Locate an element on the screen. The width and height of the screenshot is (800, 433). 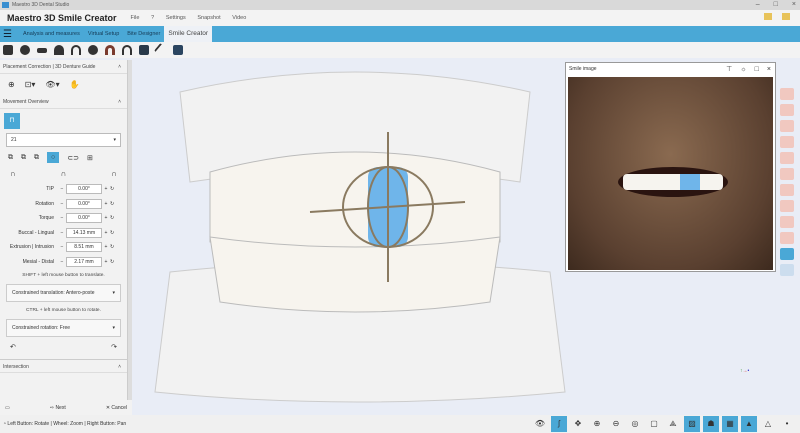
tab-smile-creator: Smile Creator is located at coordinates (188, 34).